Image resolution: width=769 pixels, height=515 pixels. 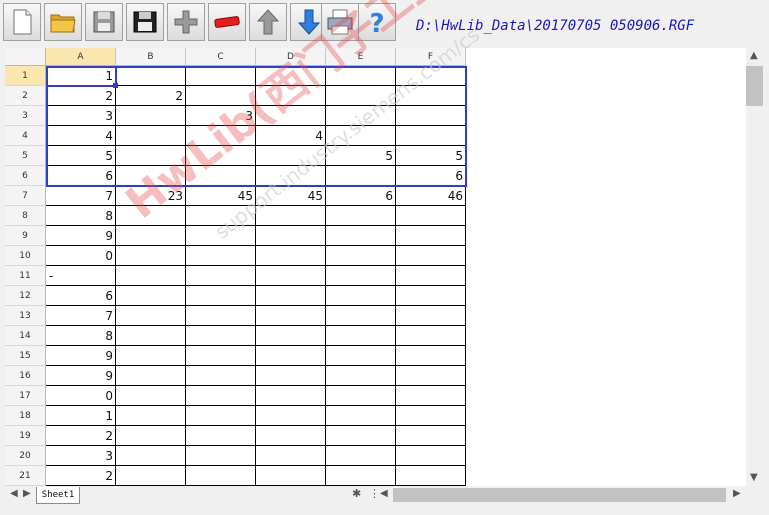 What do you see at coordinates (25, 76) in the screenshot?
I see `row-header: 1` at bounding box center [25, 76].